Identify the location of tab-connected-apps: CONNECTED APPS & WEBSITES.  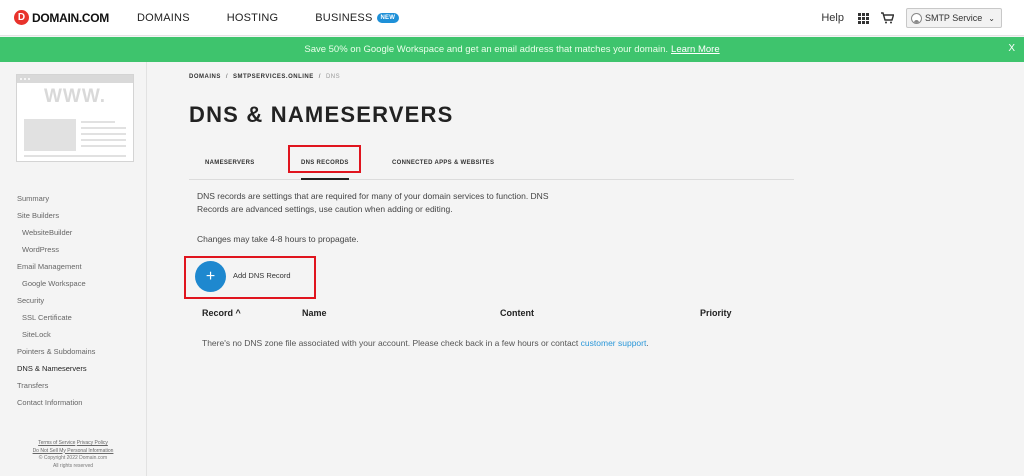
(443, 163).